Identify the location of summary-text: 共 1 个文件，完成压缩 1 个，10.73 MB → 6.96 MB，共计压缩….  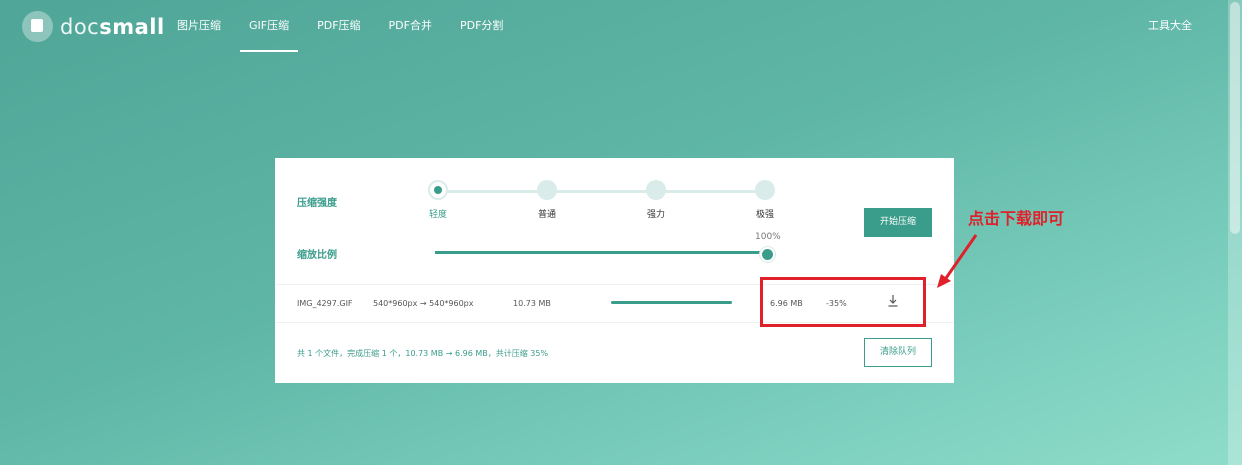
(423, 353).